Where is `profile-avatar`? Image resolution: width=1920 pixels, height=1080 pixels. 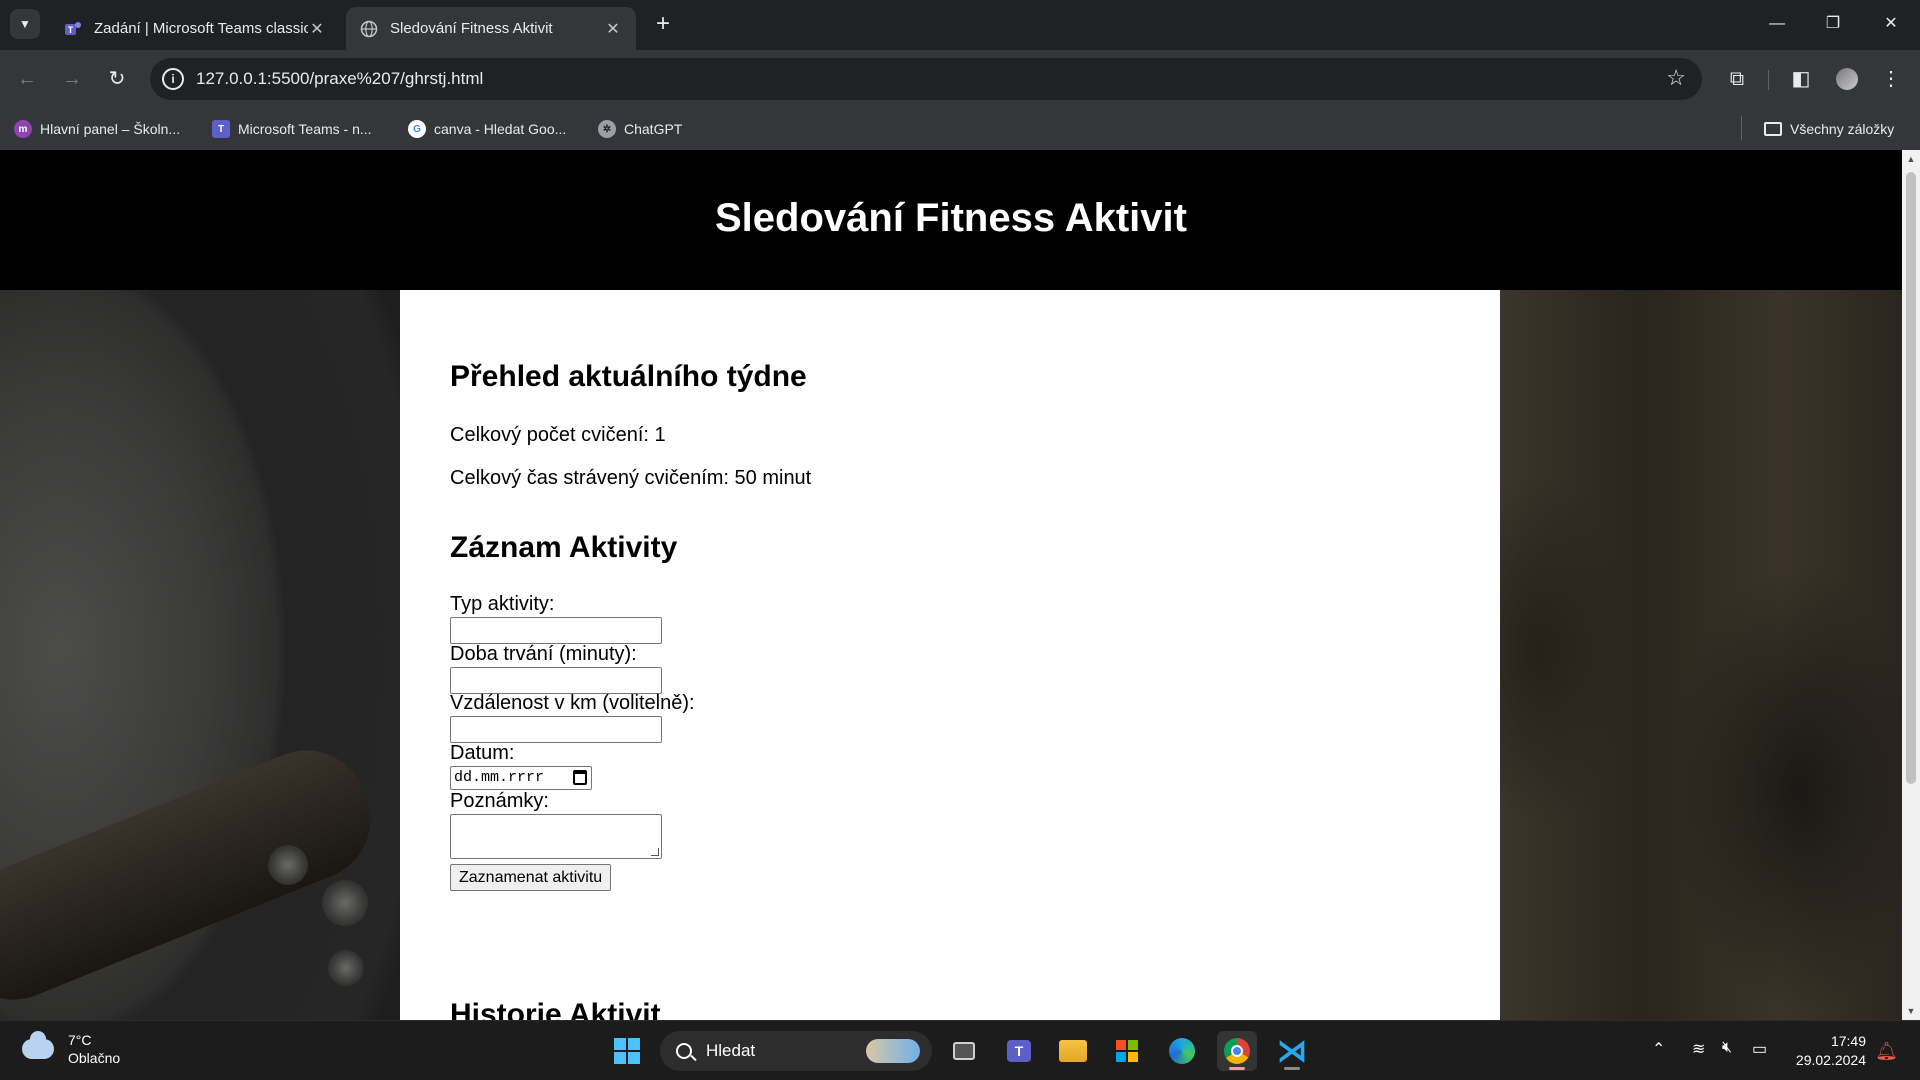
profile-avatar is located at coordinates (1847, 79).